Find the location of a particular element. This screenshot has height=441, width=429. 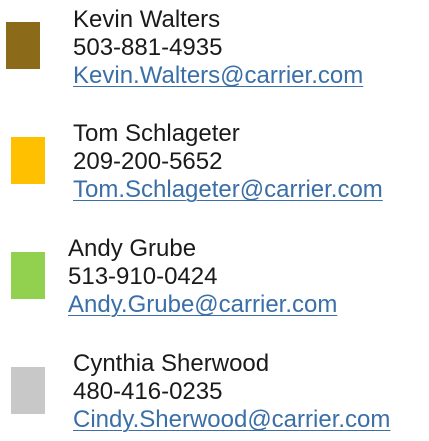

contact-email-link: Kevin.Walters@carrier.com is located at coordinates (218, 76).